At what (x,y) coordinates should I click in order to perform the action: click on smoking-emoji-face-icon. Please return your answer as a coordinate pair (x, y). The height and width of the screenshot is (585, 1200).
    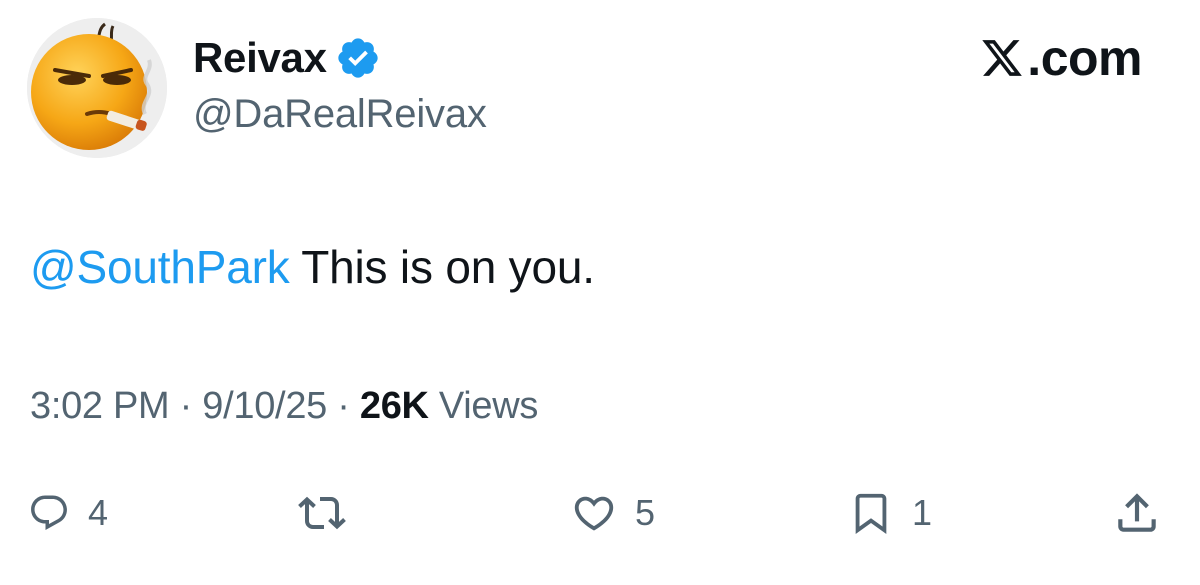
    Looking at the image, I should click on (97, 88).